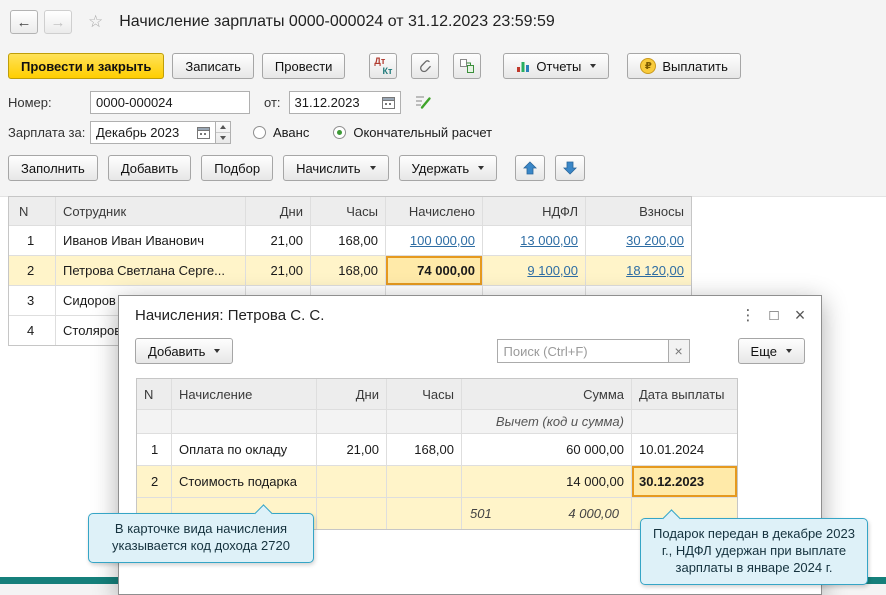 This screenshot has height=595, width=886. I want to click on search-clear-button: ×, so click(679, 351).